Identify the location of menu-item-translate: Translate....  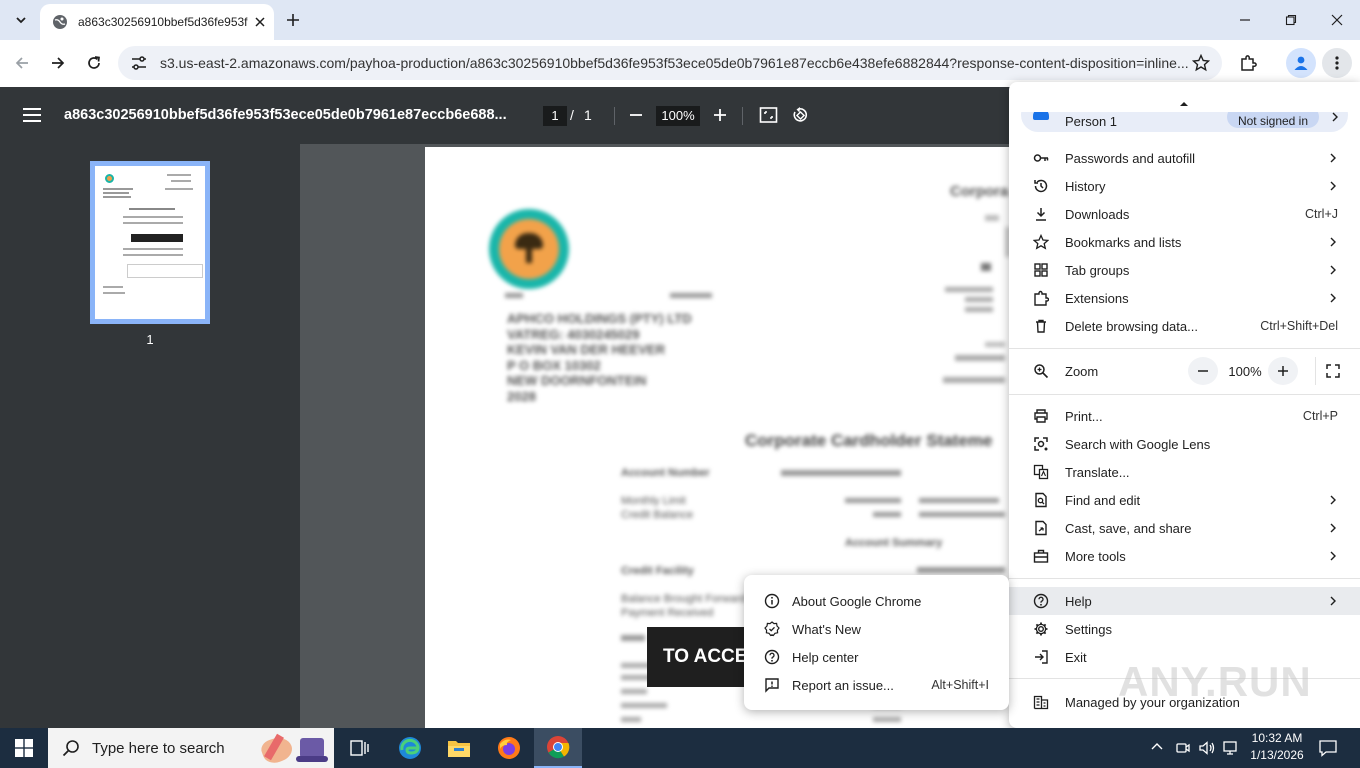
(1184, 472).